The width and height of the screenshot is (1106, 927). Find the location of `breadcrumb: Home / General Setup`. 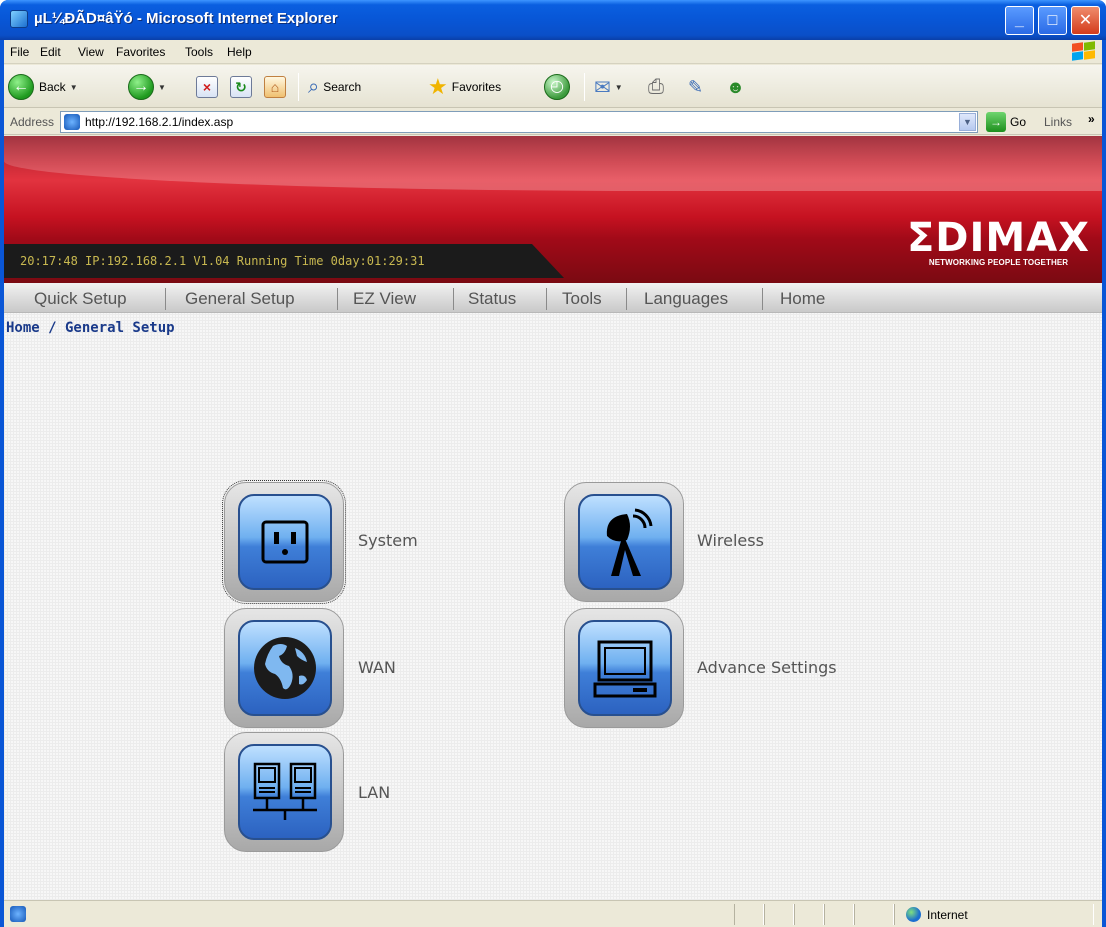

breadcrumb: Home / General Setup is located at coordinates (90, 328).